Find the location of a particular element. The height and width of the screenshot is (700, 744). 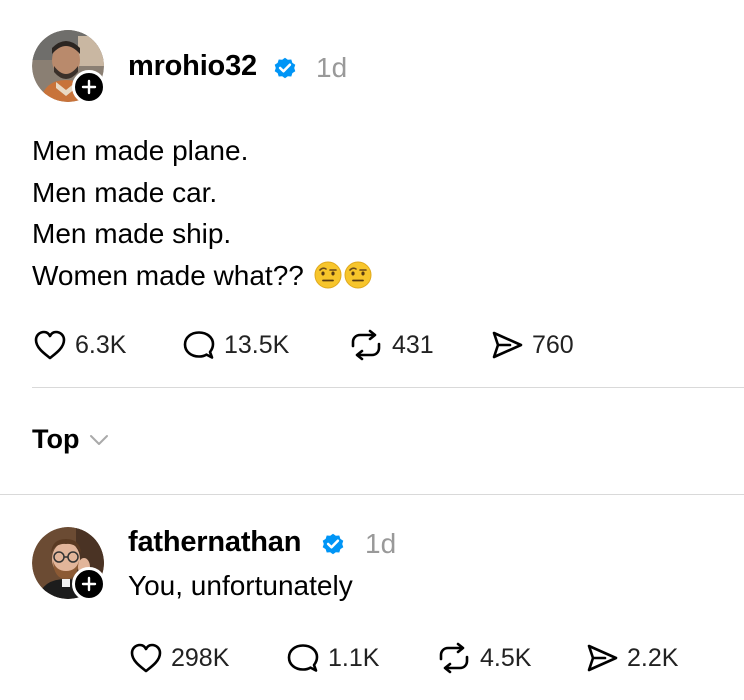

reply-author-avatar is located at coordinates (69, 564).